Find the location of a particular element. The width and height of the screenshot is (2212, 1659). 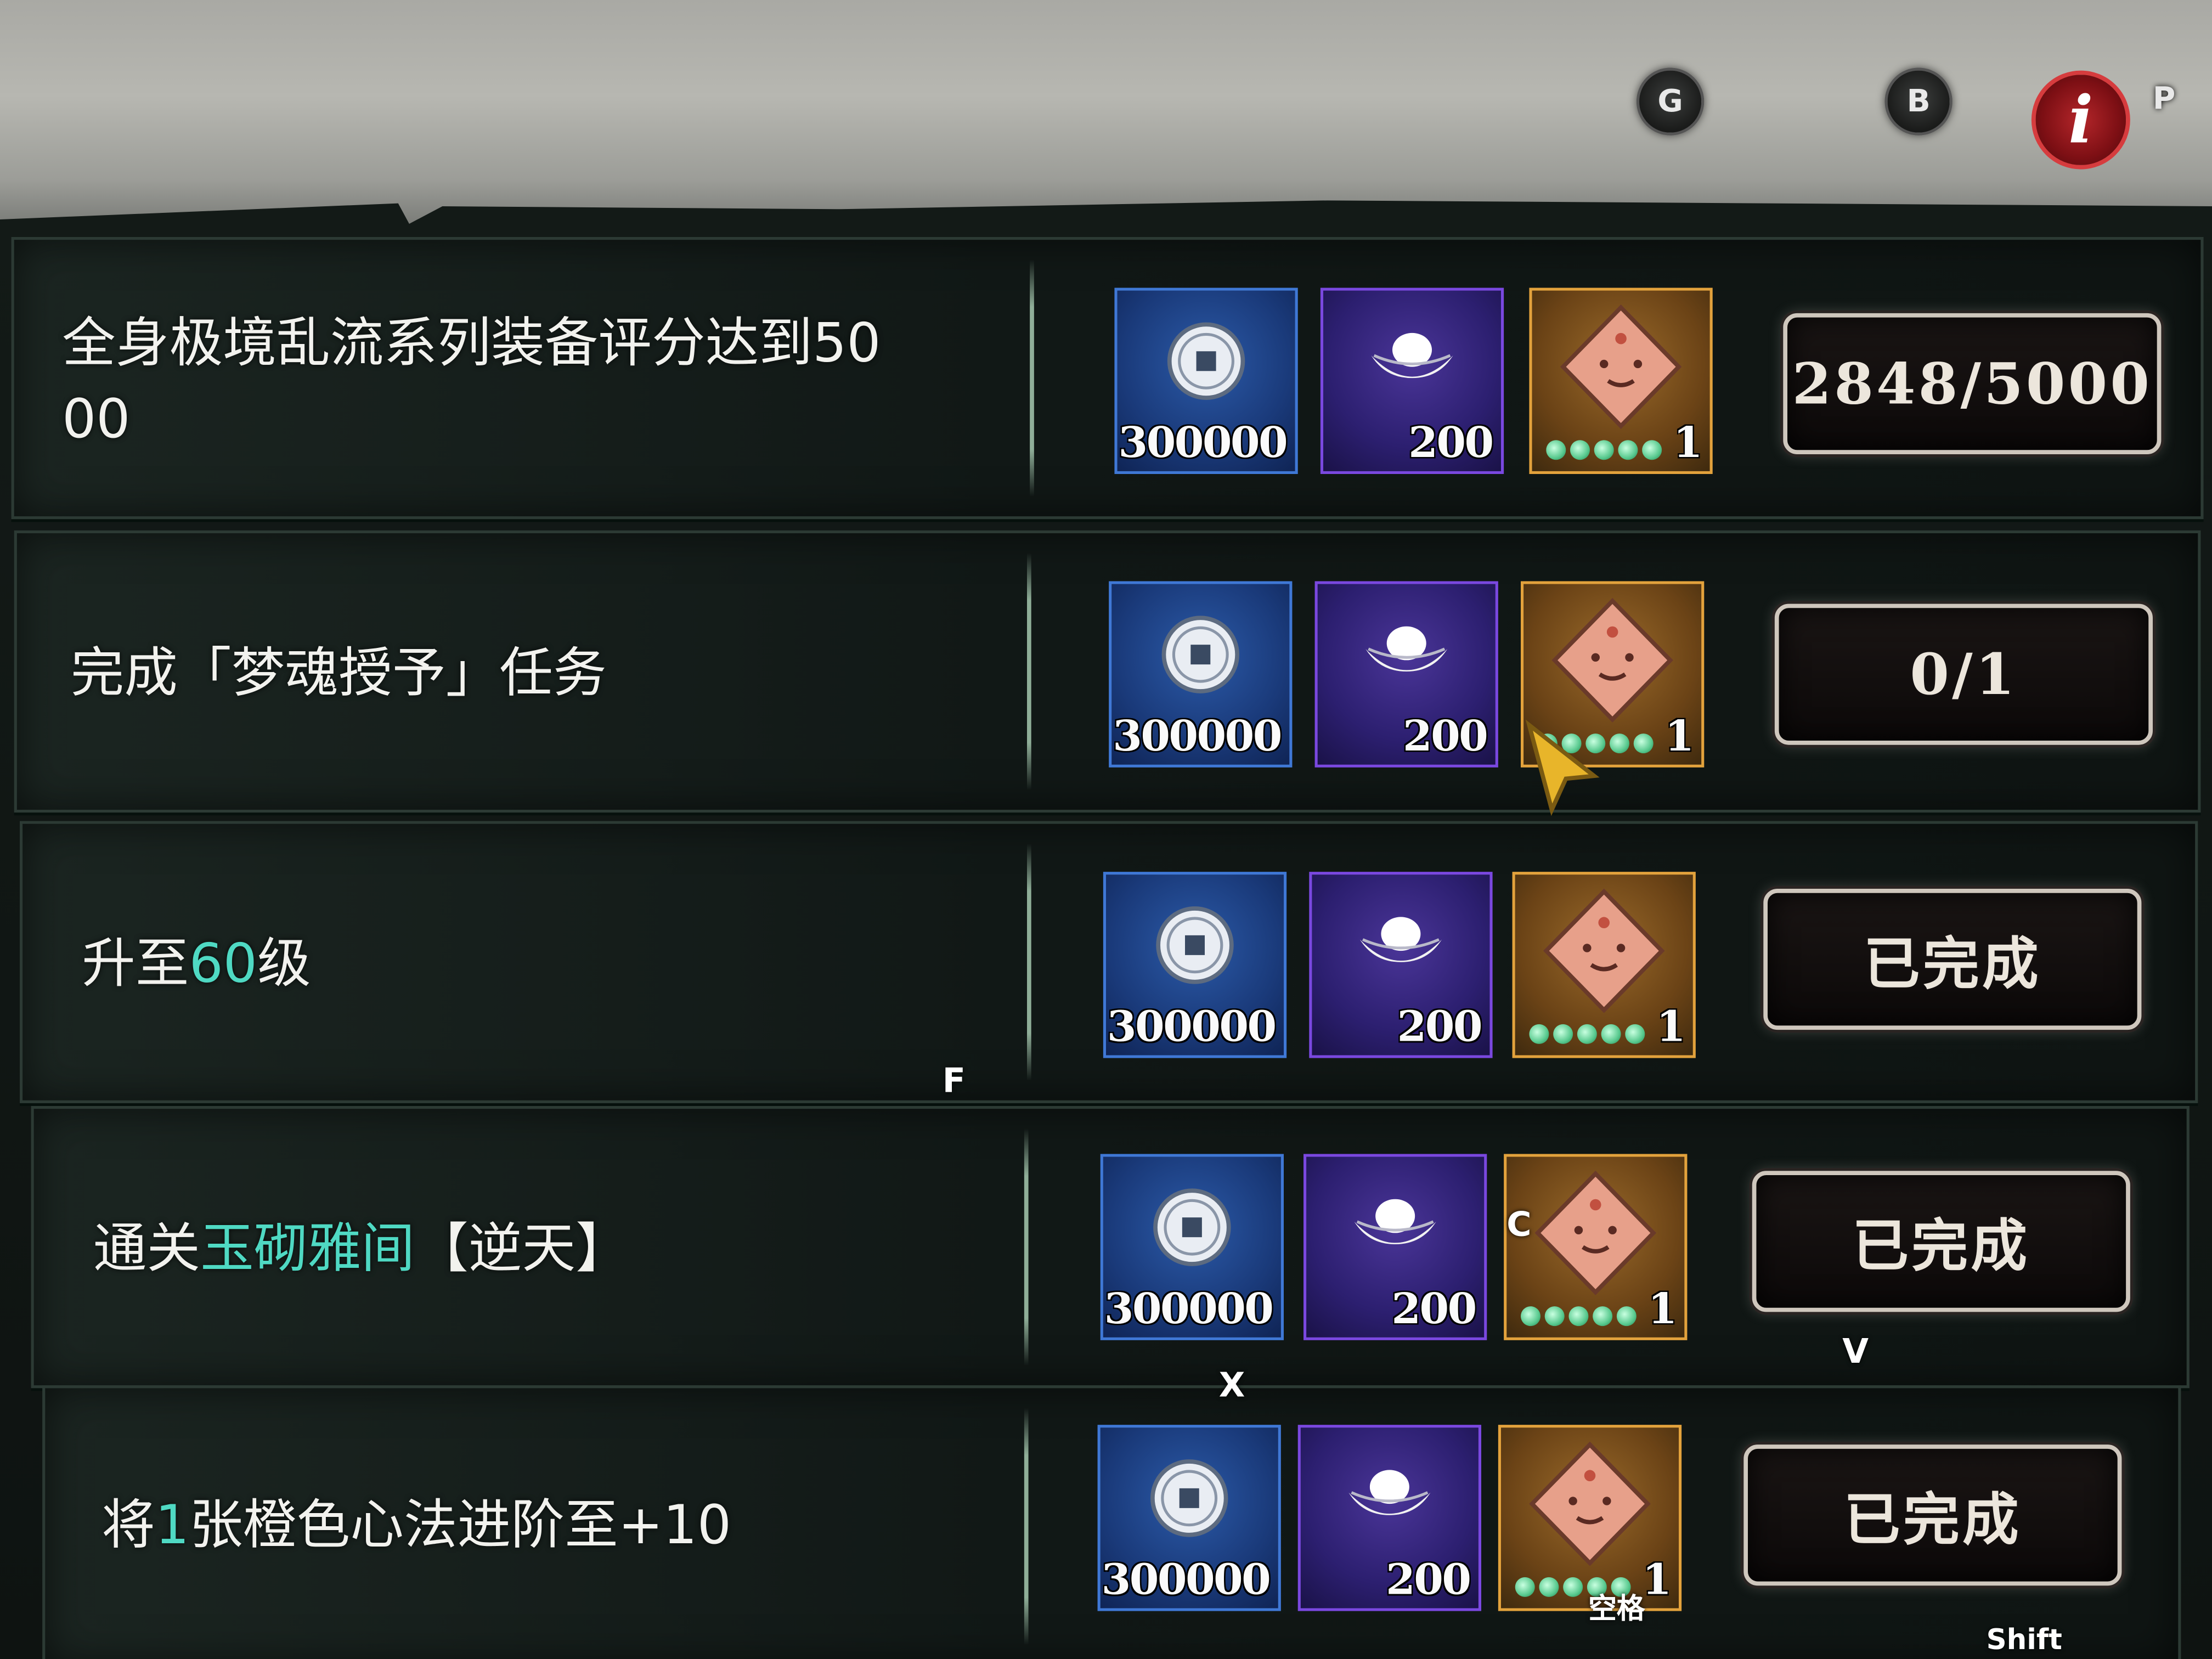

task-title-text: 张橙色心法进阶至+10 is located at coordinates (460, 1525).